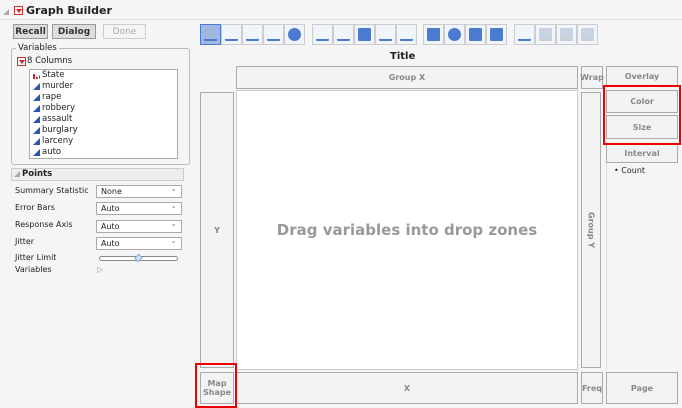  What do you see at coordinates (139, 207) in the screenshot?
I see `error-bars-select: Auto` at bounding box center [139, 207].